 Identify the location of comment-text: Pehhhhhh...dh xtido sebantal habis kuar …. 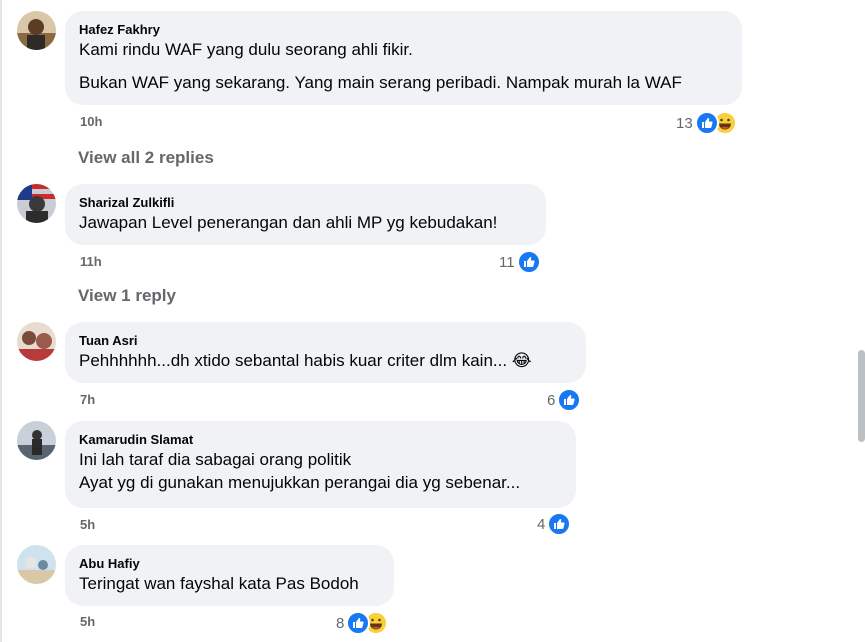
(305, 360).